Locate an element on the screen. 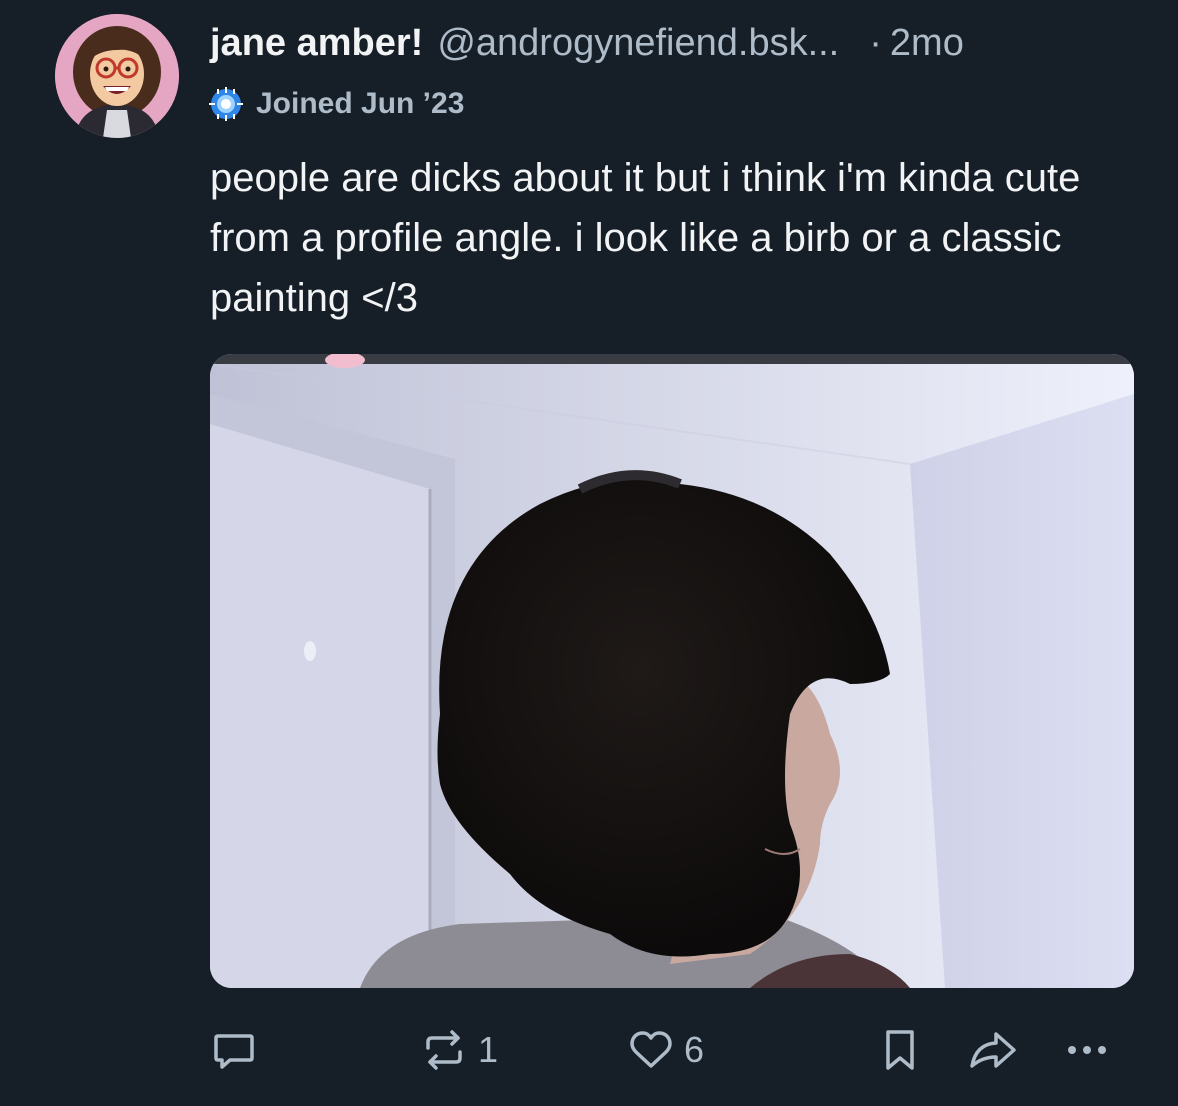  repost-arrows-icon is located at coordinates (444, 1050).